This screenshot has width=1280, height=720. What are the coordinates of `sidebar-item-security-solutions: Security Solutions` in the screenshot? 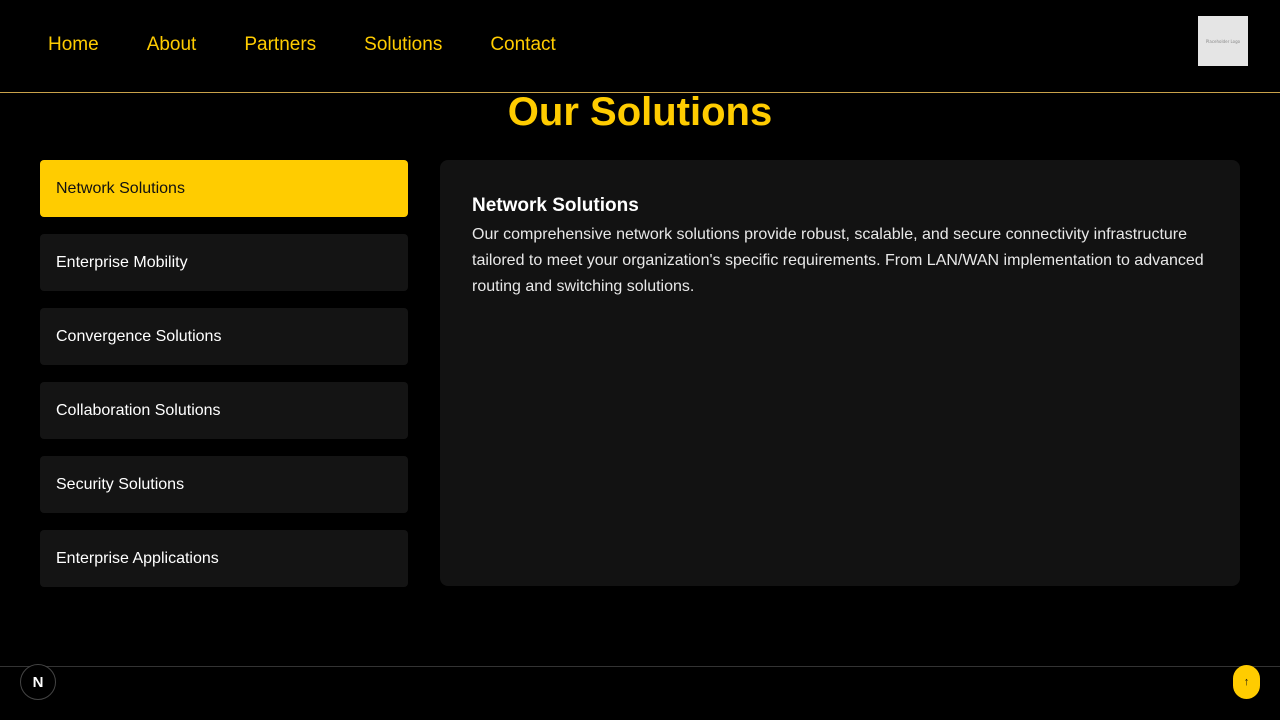 It's located at (224, 484).